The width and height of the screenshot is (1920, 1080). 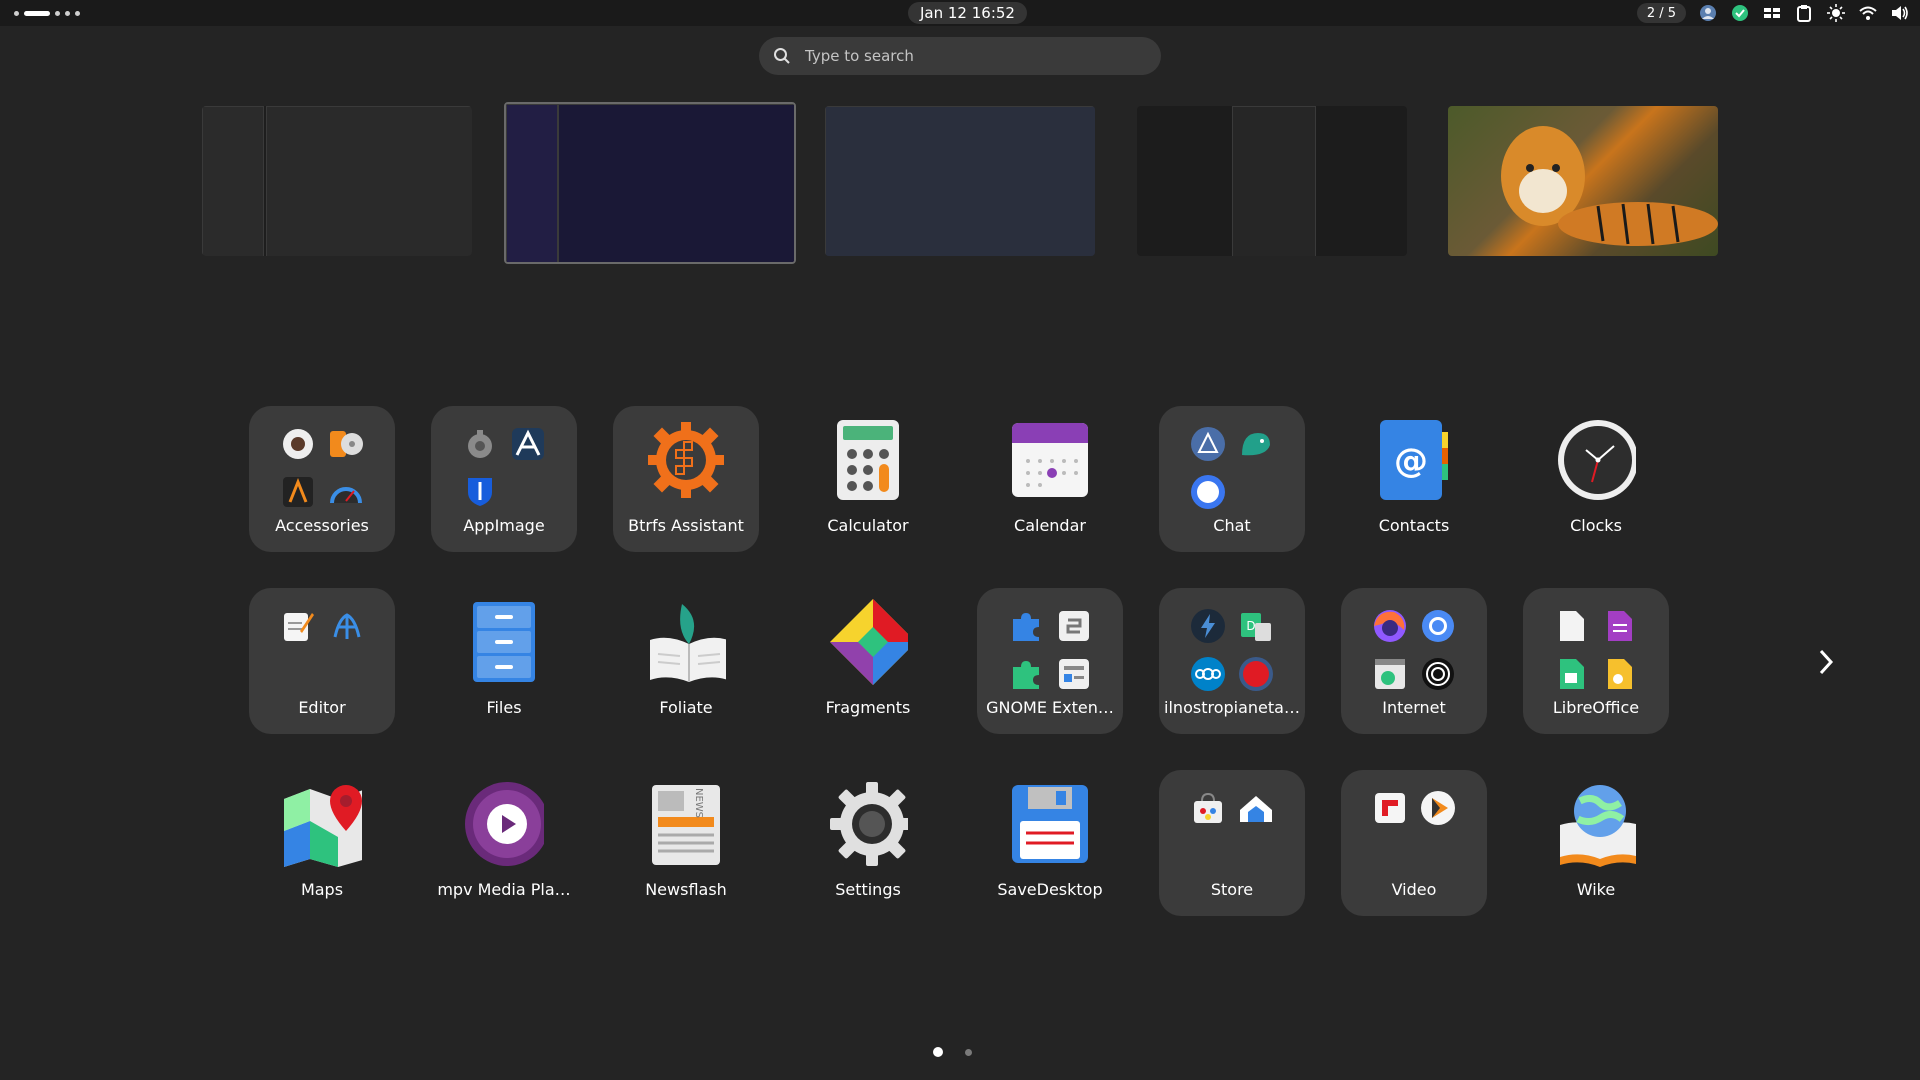 What do you see at coordinates (322, 825) in the screenshot?
I see `maps-icon` at bounding box center [322, 825].